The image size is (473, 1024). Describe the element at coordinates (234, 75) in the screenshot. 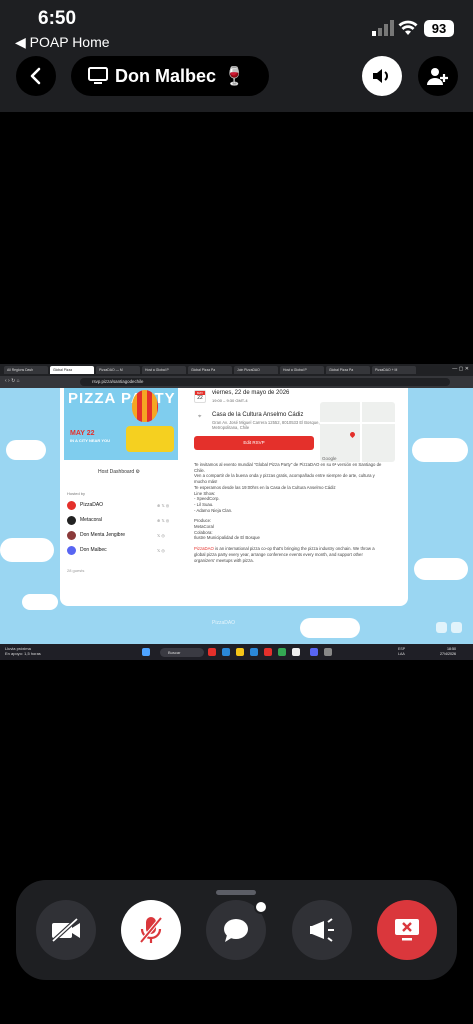

I see `wine-glass-icon: 🍷` at that location.